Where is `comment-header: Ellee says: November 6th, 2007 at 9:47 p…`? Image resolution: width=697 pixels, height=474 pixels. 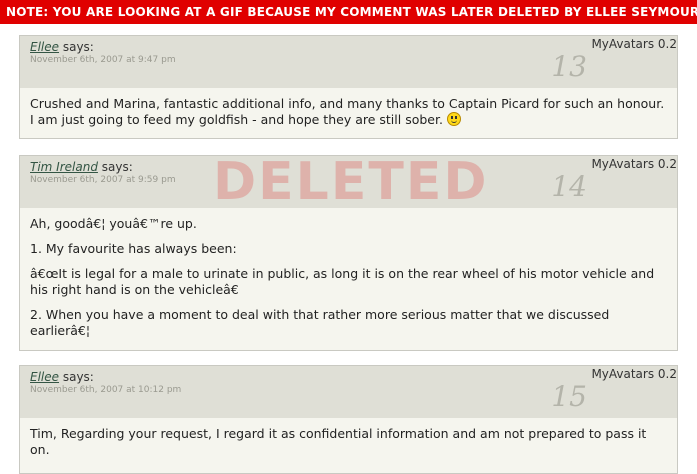 comment-header: Ellee says: November 6th, 2007 at 9:47 p… is located at coordinates (348, 62).